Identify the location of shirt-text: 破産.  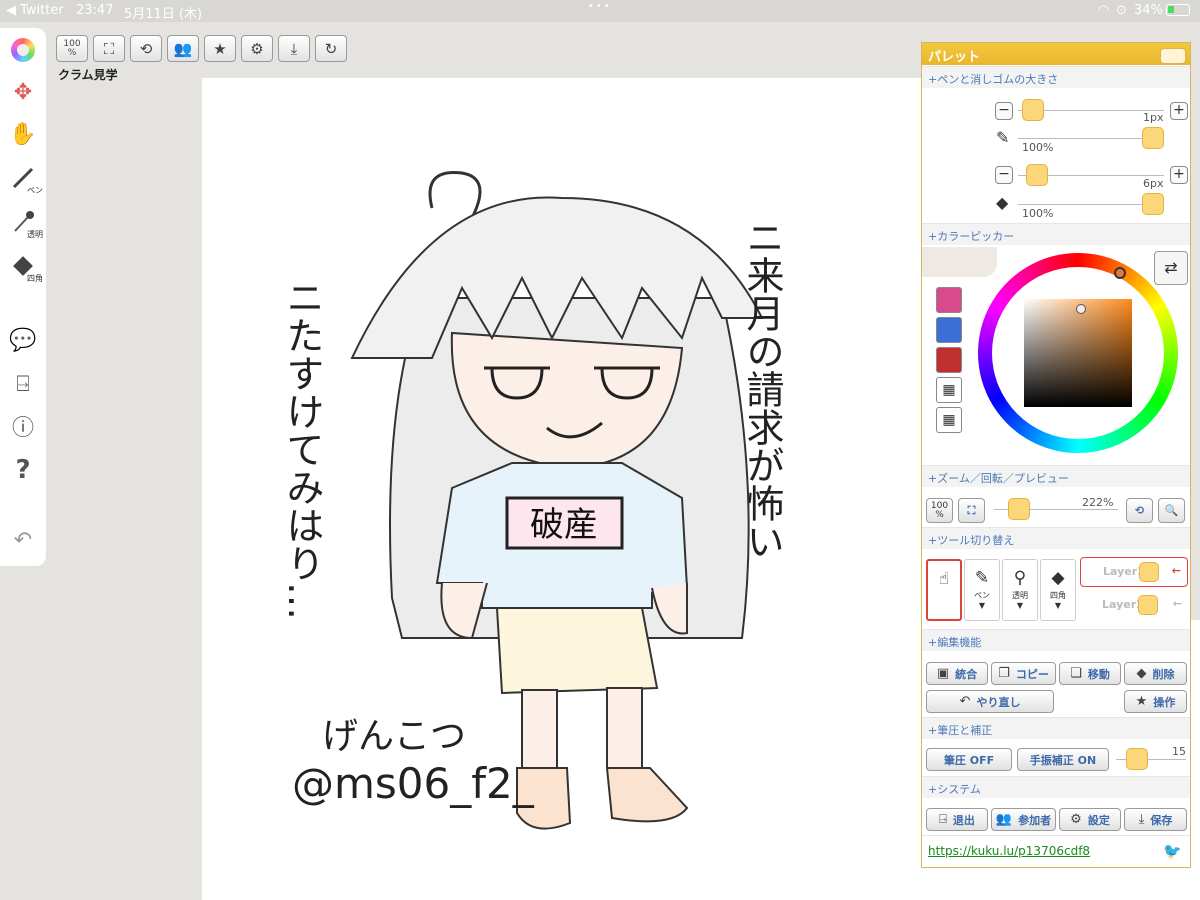
(564, 525).